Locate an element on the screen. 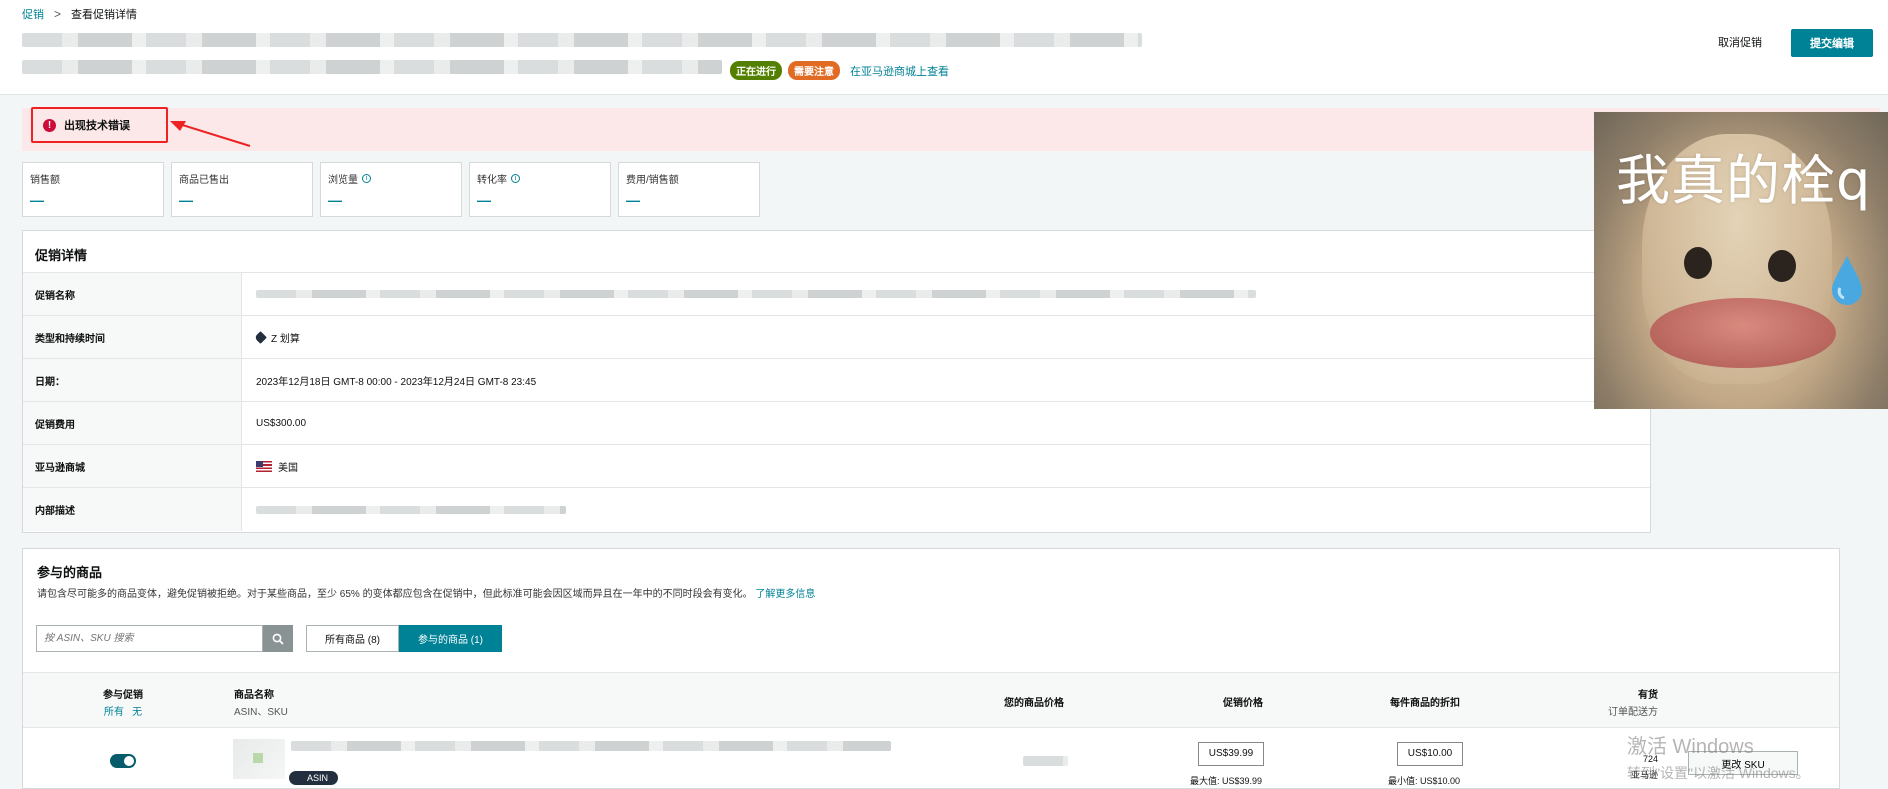 This screenshot has height=789, width=1888. tab-participating-products: 参与的商品 (1) is located at coordinates (450, 638).